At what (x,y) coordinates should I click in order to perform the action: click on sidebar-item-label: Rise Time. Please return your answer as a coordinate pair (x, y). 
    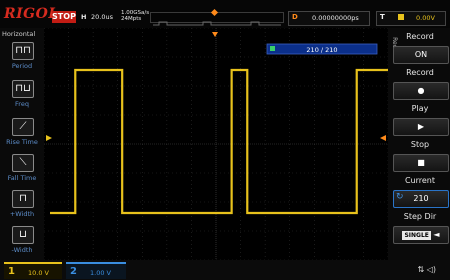
    Looking at the image, I should click on (22, 142).